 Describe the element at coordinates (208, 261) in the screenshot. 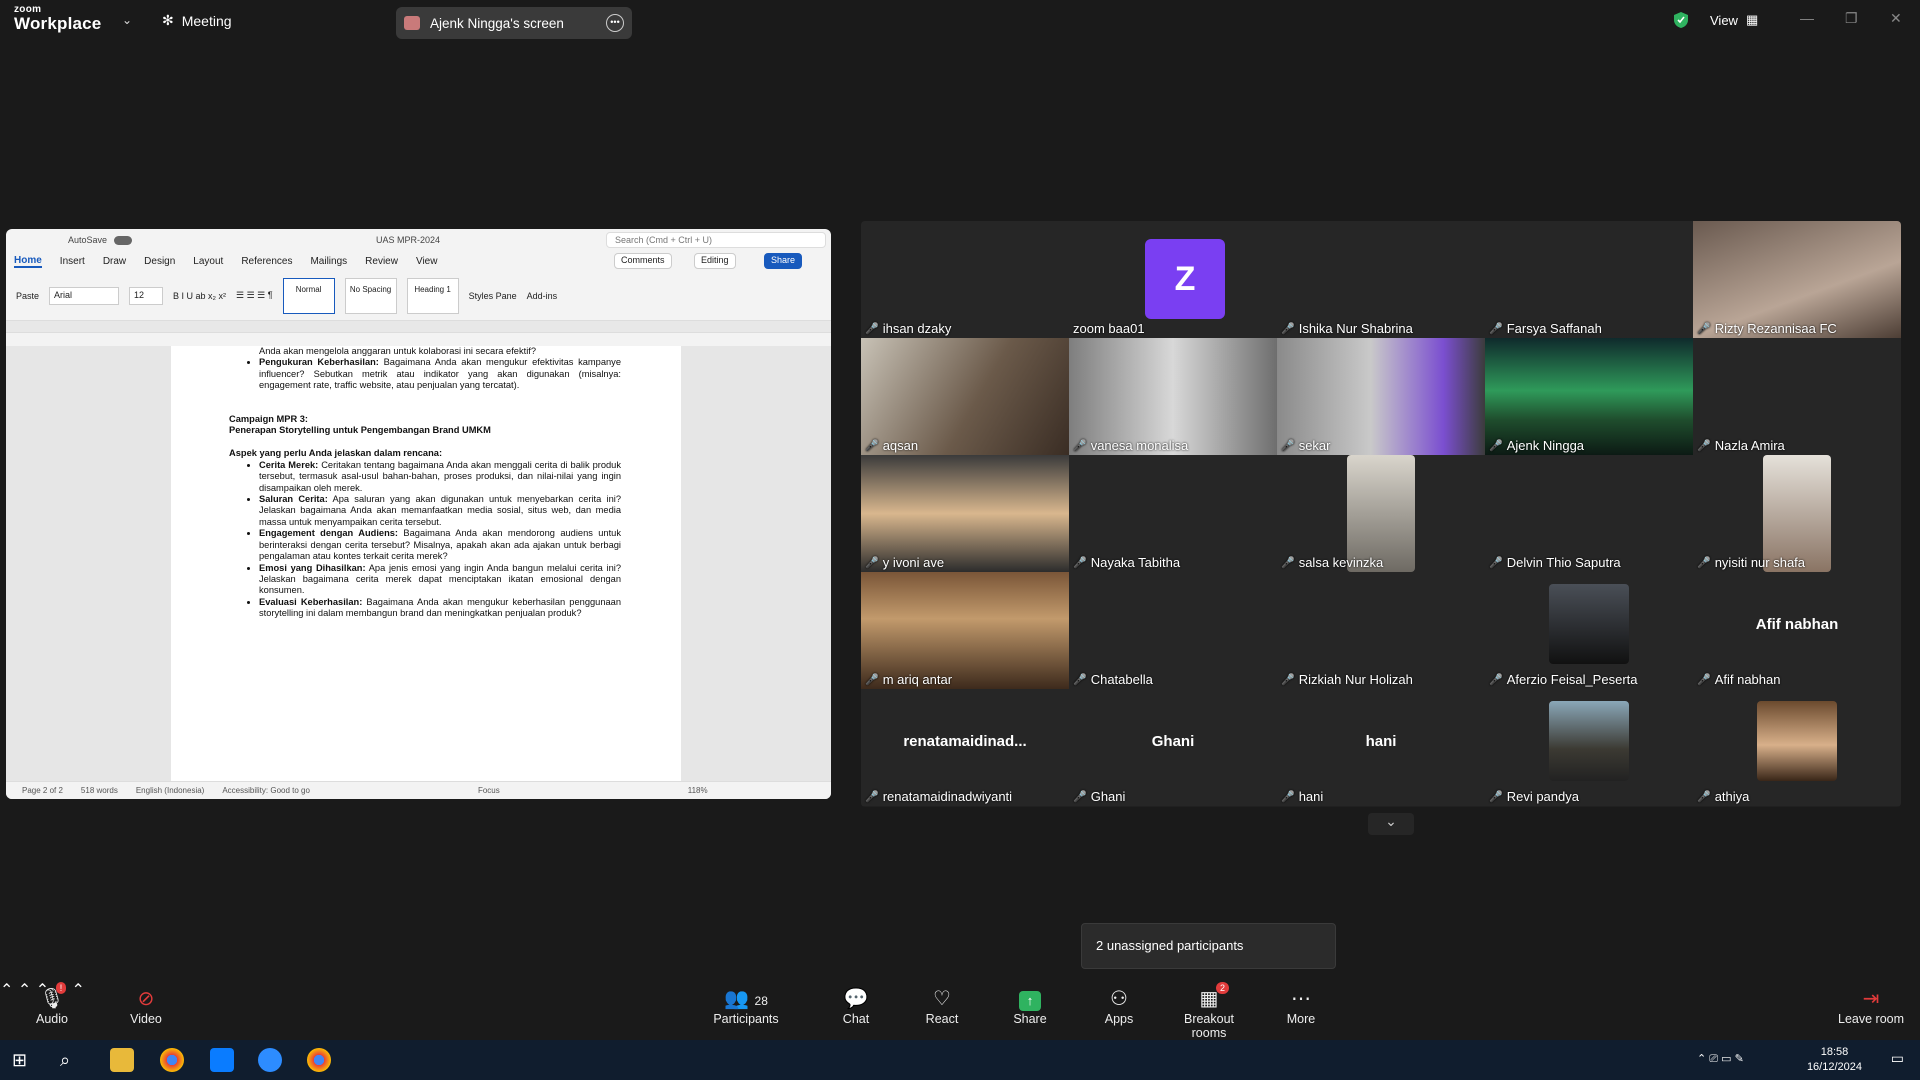

I see `tab-layout: Layout` at that location.